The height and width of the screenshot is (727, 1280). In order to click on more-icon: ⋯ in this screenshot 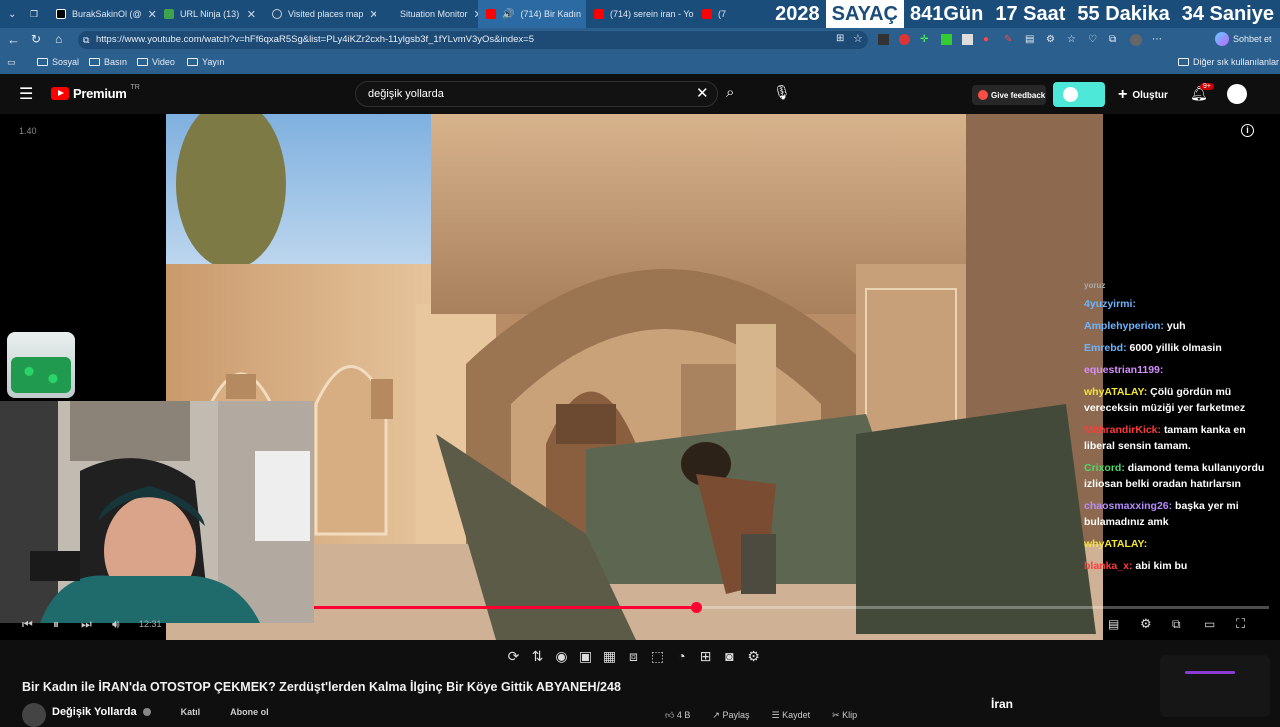, I will do `click(1157, 40)`.